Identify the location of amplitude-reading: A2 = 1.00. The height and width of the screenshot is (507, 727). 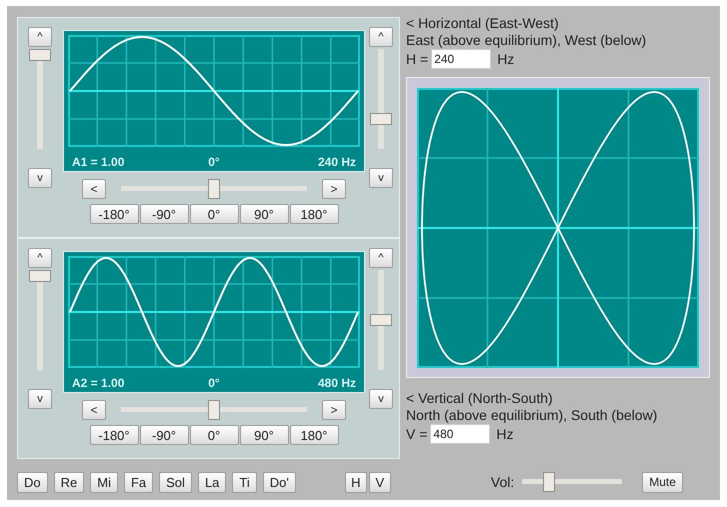
(99, 383).